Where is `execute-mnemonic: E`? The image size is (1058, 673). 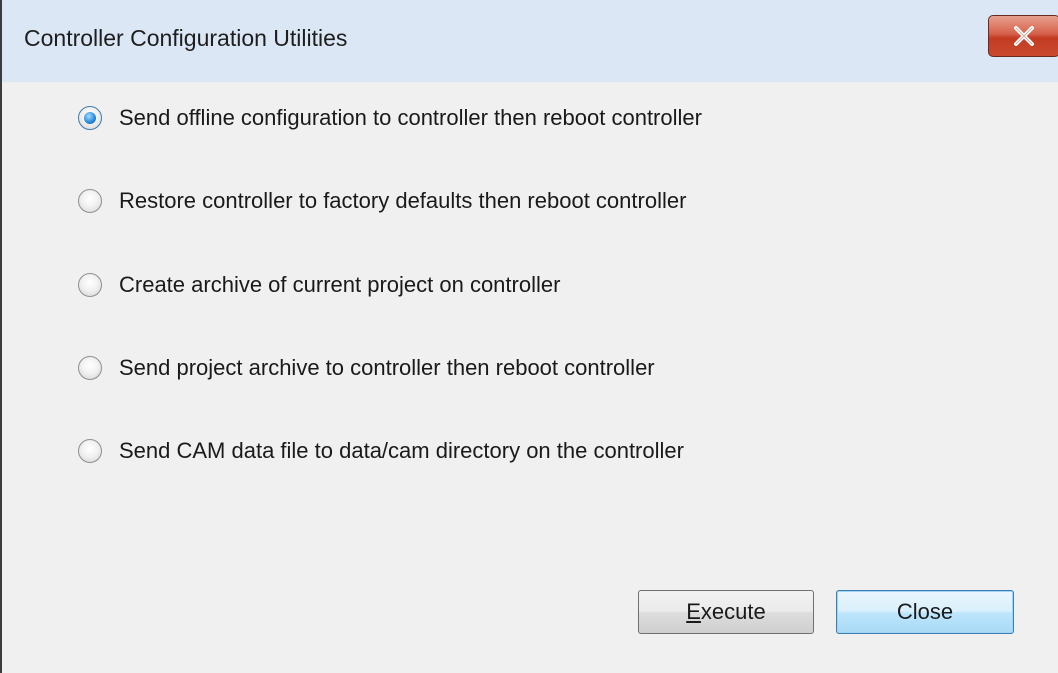
execute-mnemonic: E is located at coordinates (693, 611).